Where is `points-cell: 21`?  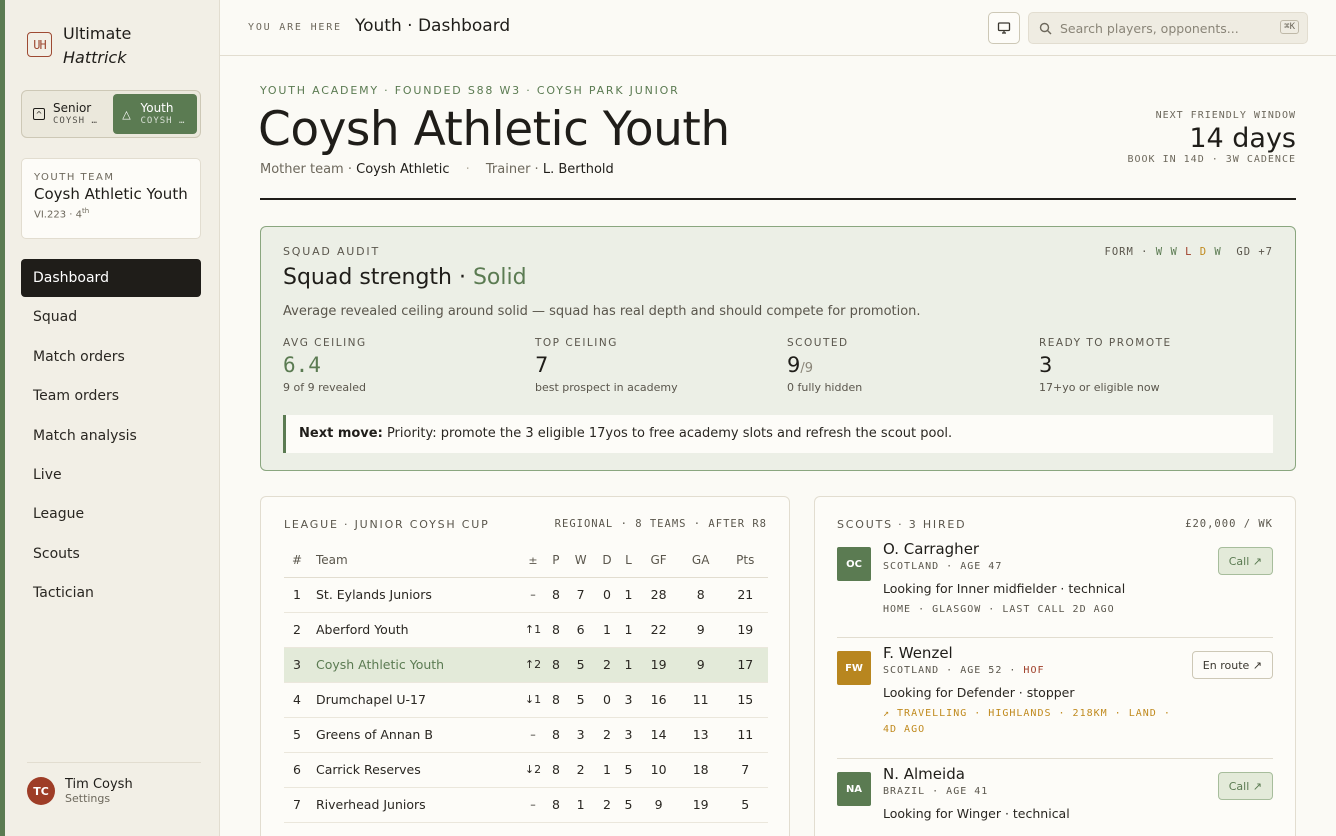
points-cell: 21 is located at coordinates (745, 595).